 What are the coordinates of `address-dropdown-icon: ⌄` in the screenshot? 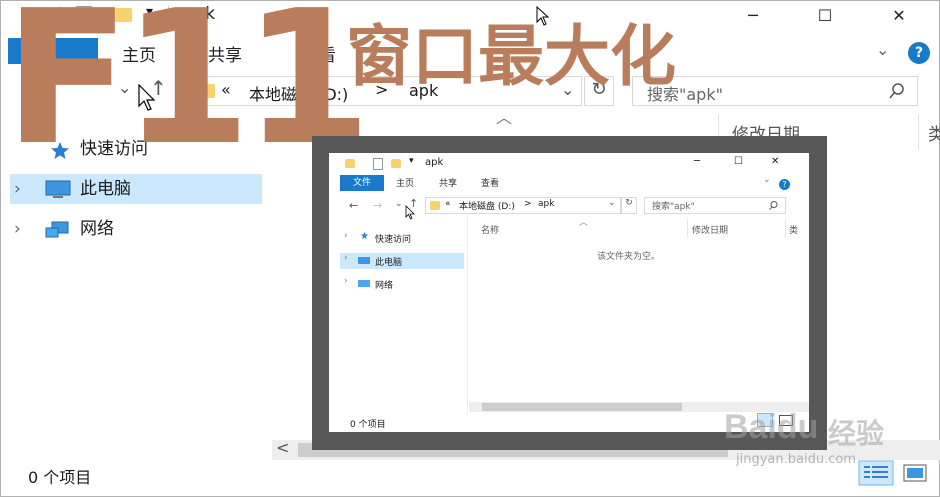 It's located at (612, 203).